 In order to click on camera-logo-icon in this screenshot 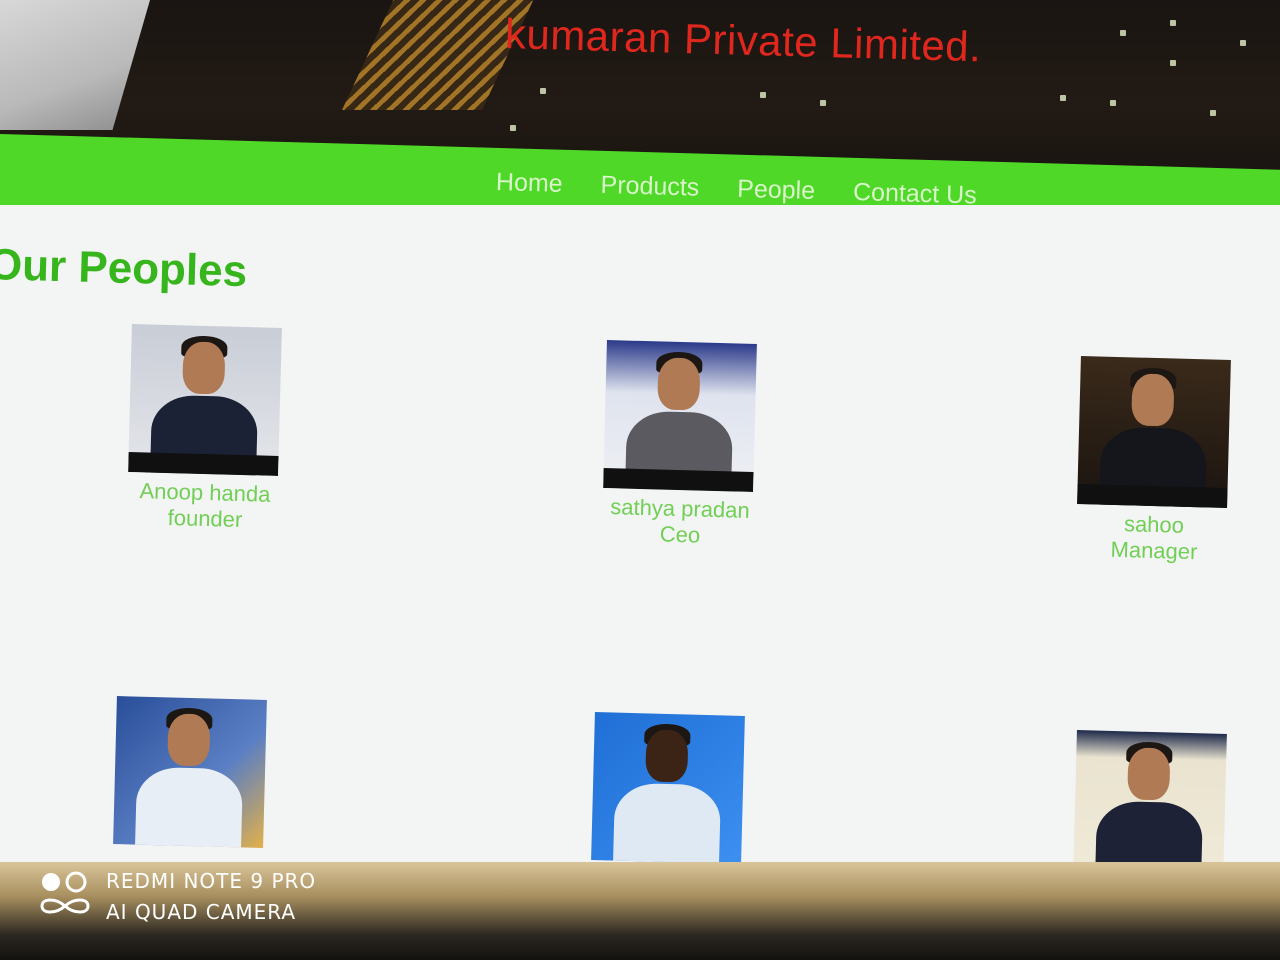, I will do `click(65, 892)`.